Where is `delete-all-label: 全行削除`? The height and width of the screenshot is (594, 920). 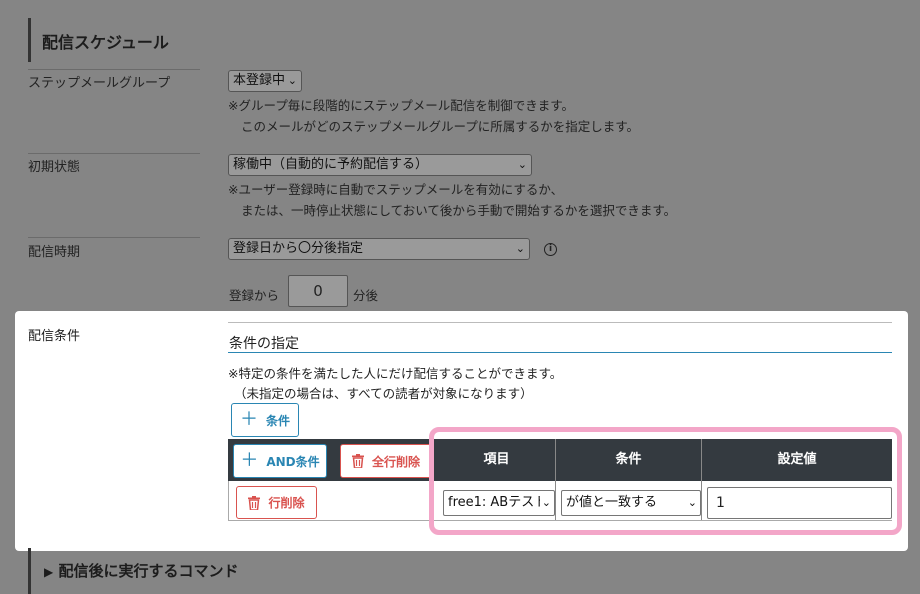 delete-all-label: 全行削除 is located at coordinates (395, 461).